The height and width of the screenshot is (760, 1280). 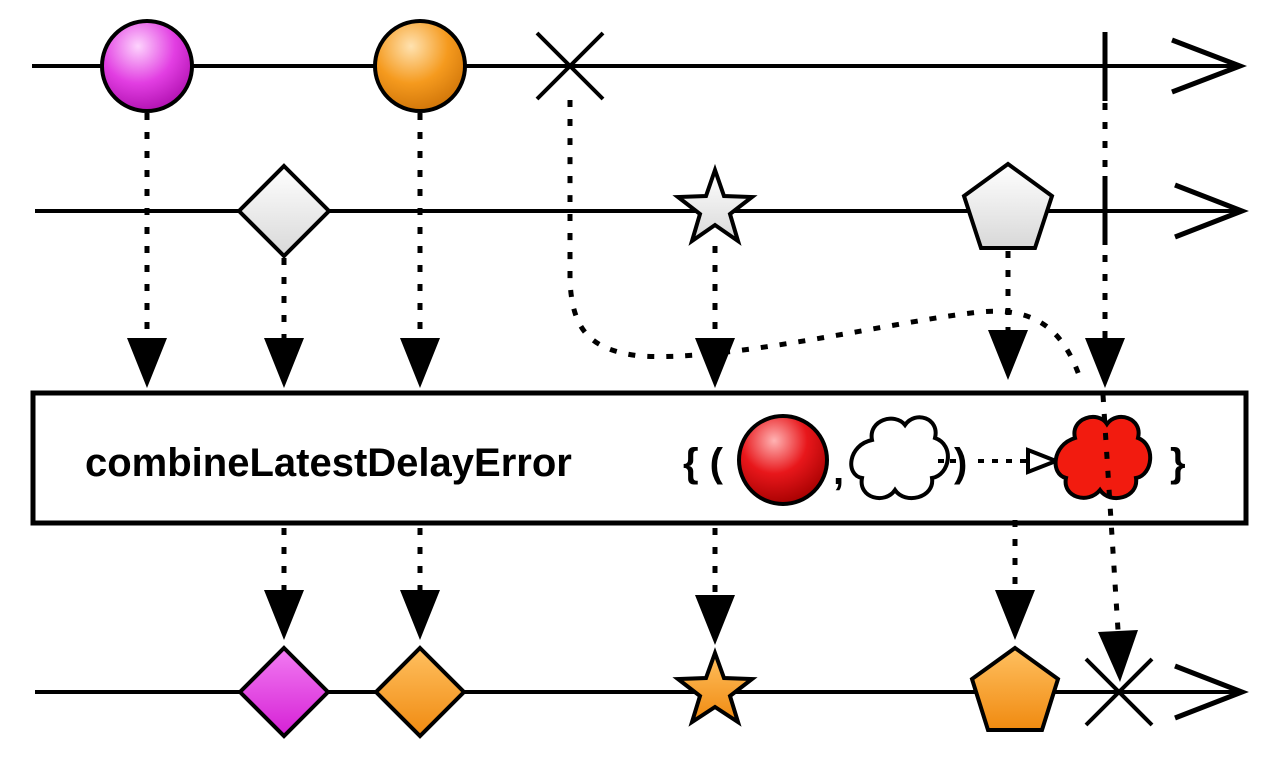 I want to click on operator-close-brace: }, so click(x=1178, y=463).